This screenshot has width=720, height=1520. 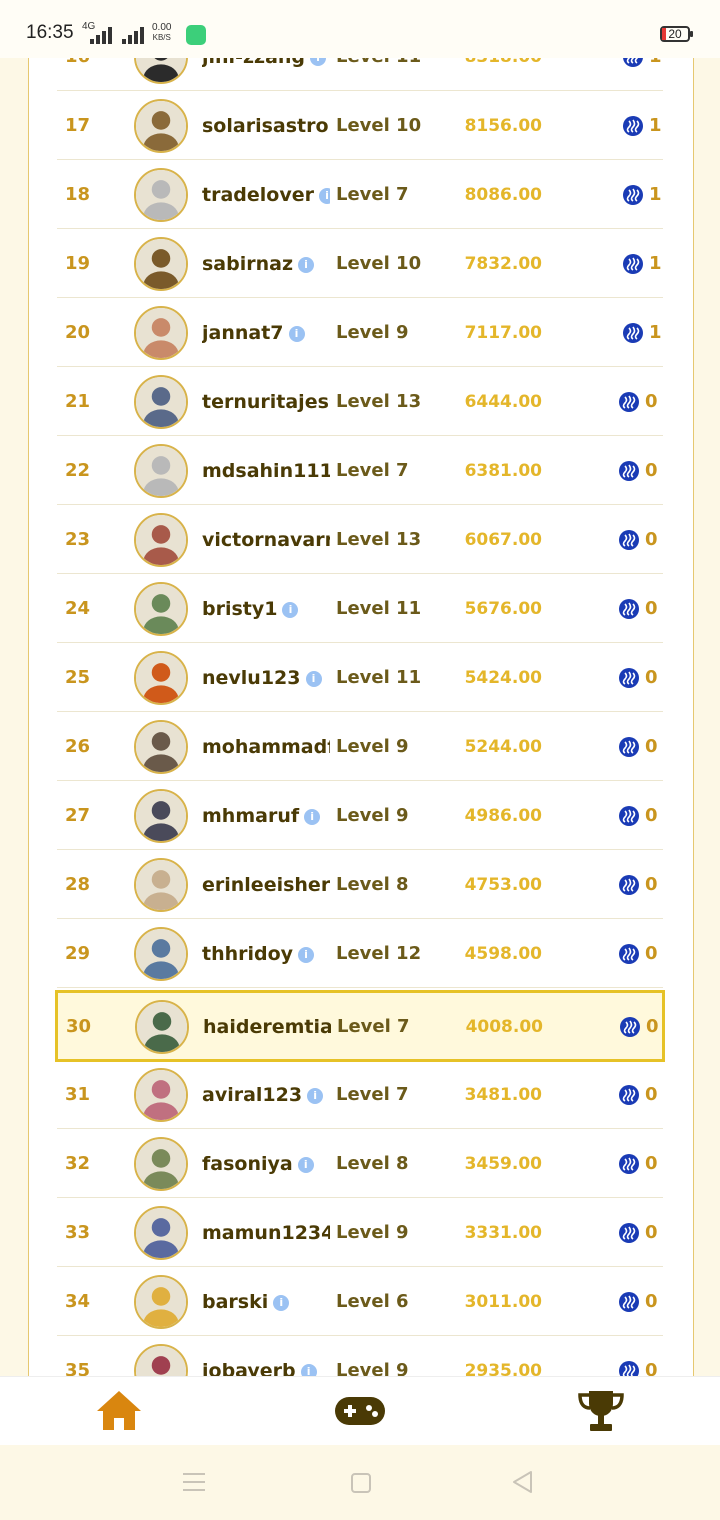 I want to click on username-text: mdsahin111, so click(x=266, y=471).